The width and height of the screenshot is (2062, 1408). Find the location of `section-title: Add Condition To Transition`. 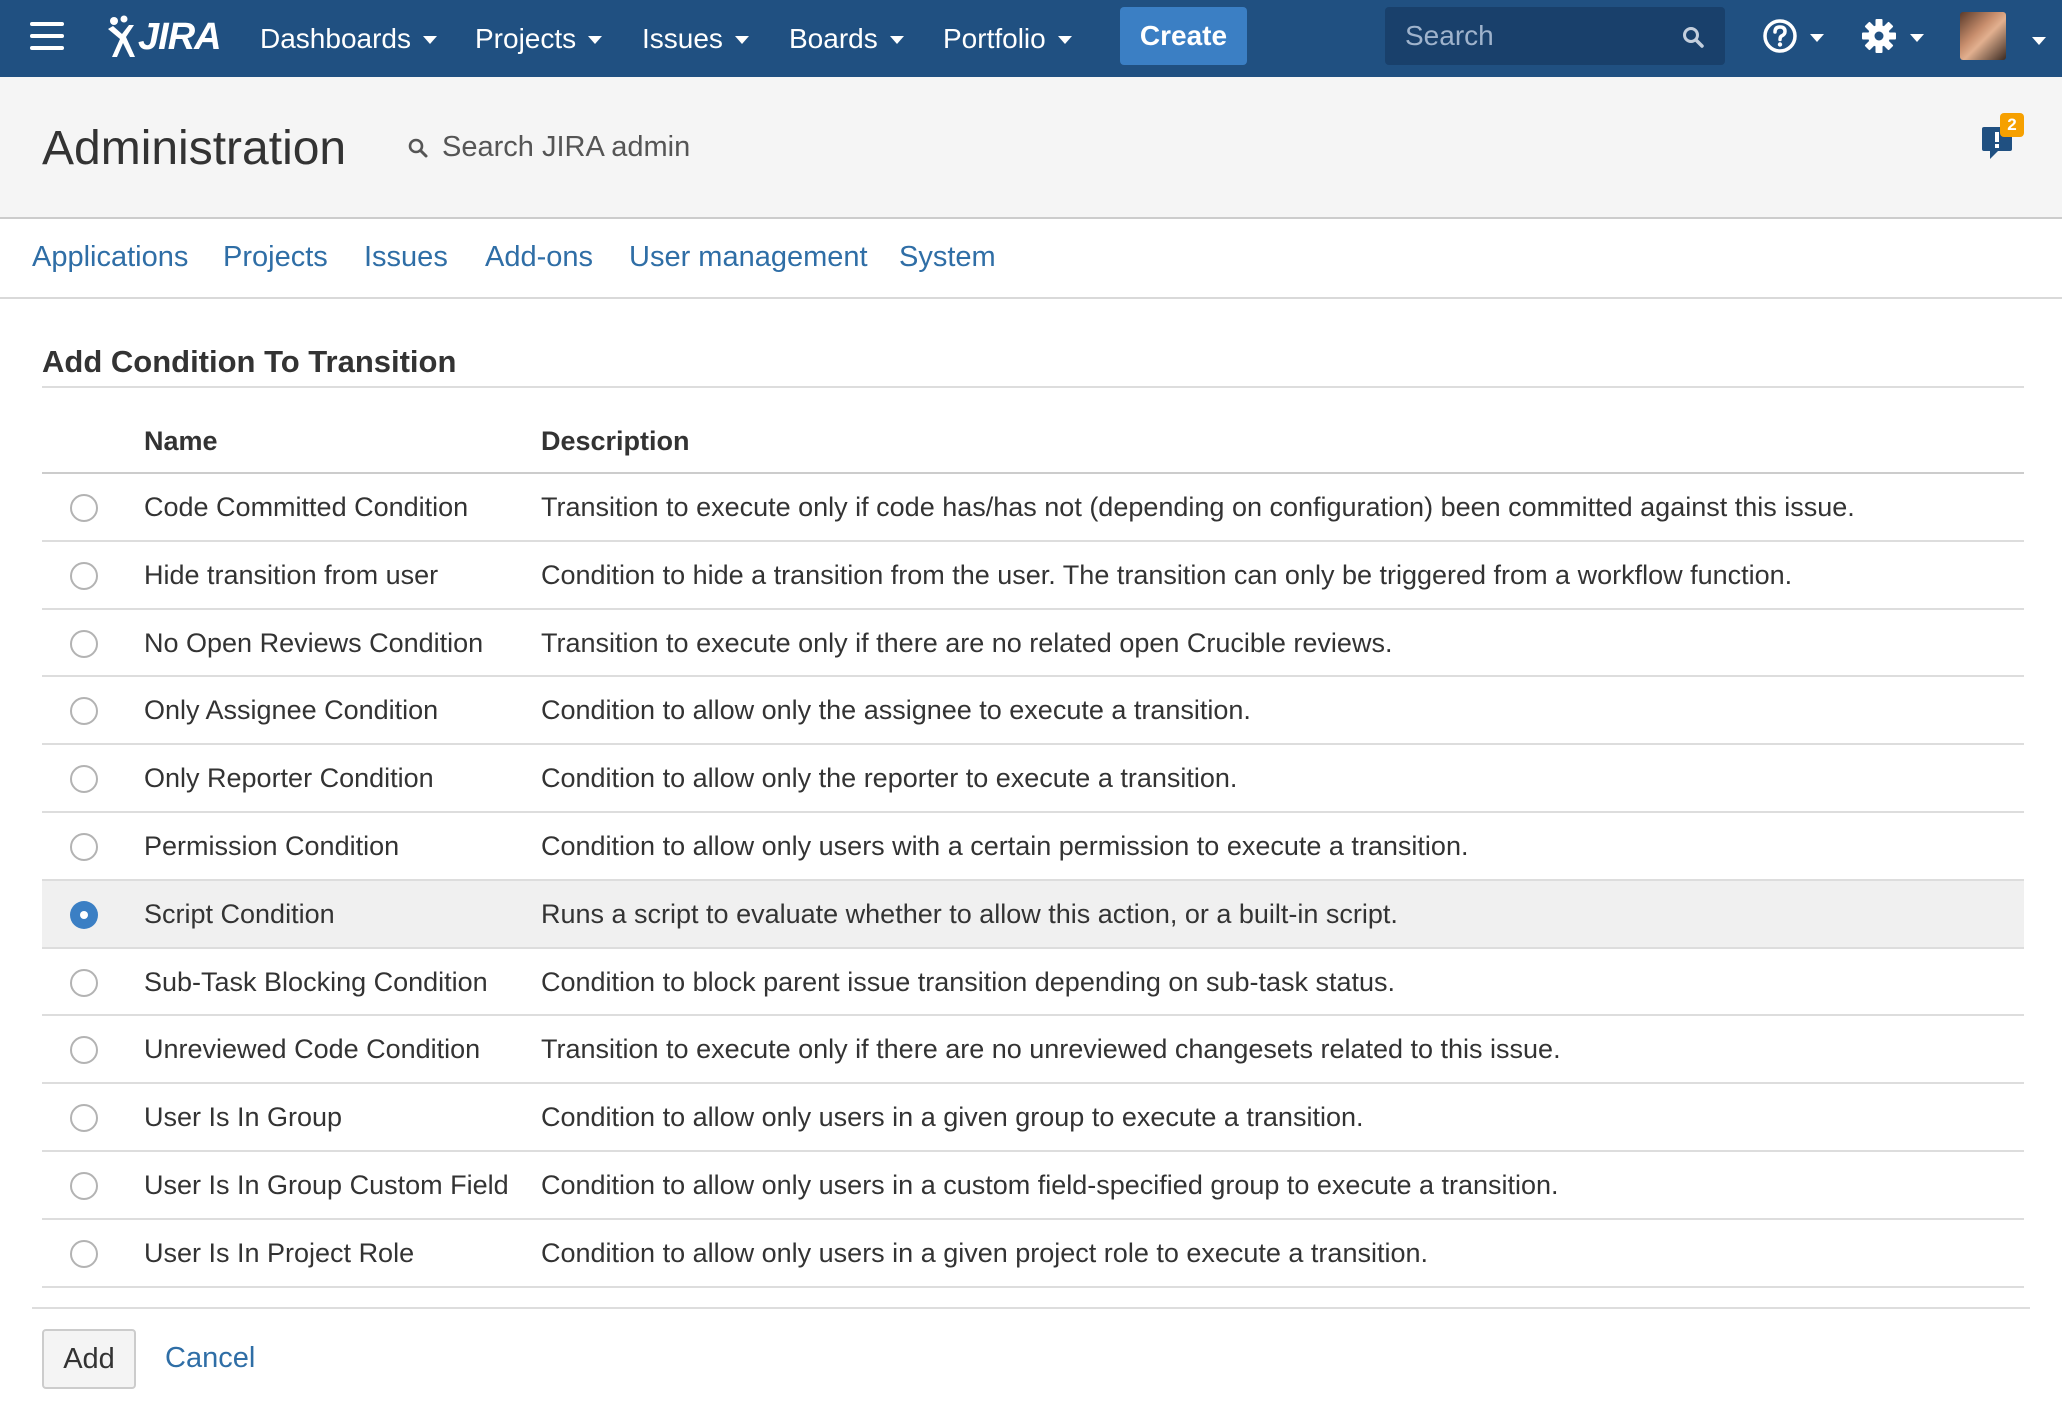

section-title: Add Condition To Transition is located at coordinates (249, 361).